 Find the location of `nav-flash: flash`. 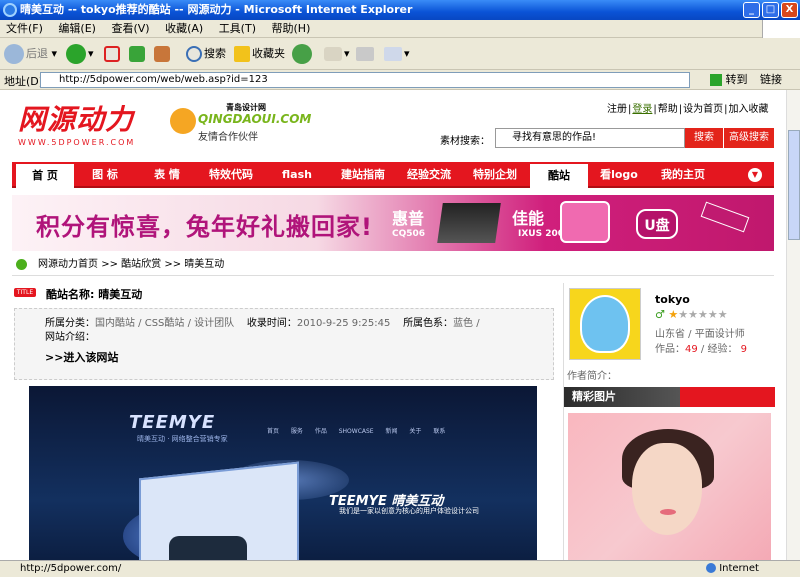

nav-flash: flash is located at coordinates (297, 175).